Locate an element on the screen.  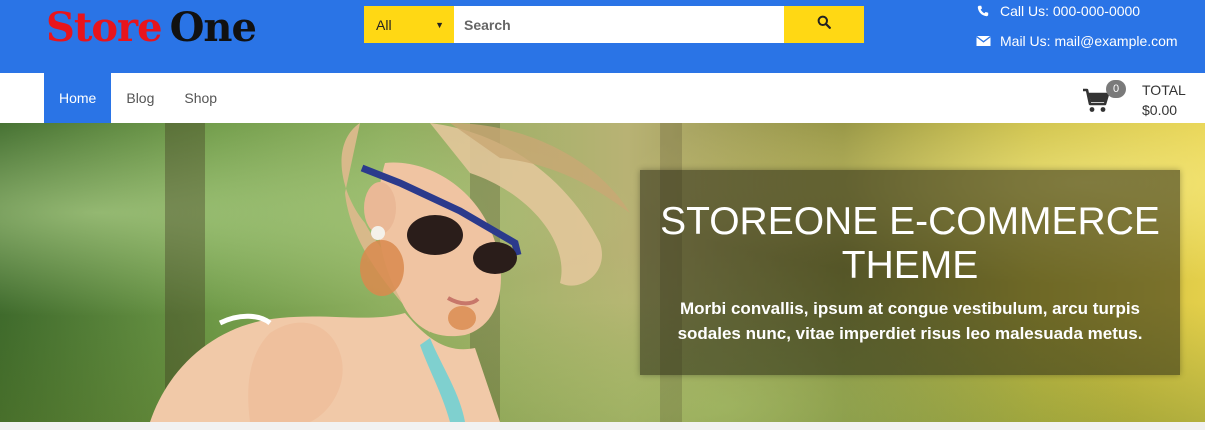
cart-total: TOTAL $0.00 is located at coordinates (1164, 100).